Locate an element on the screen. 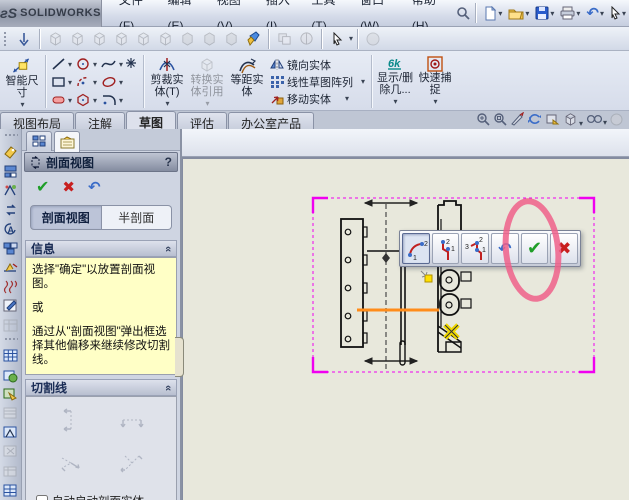  zoom-fit-icon is located at coordinates (483, 120).